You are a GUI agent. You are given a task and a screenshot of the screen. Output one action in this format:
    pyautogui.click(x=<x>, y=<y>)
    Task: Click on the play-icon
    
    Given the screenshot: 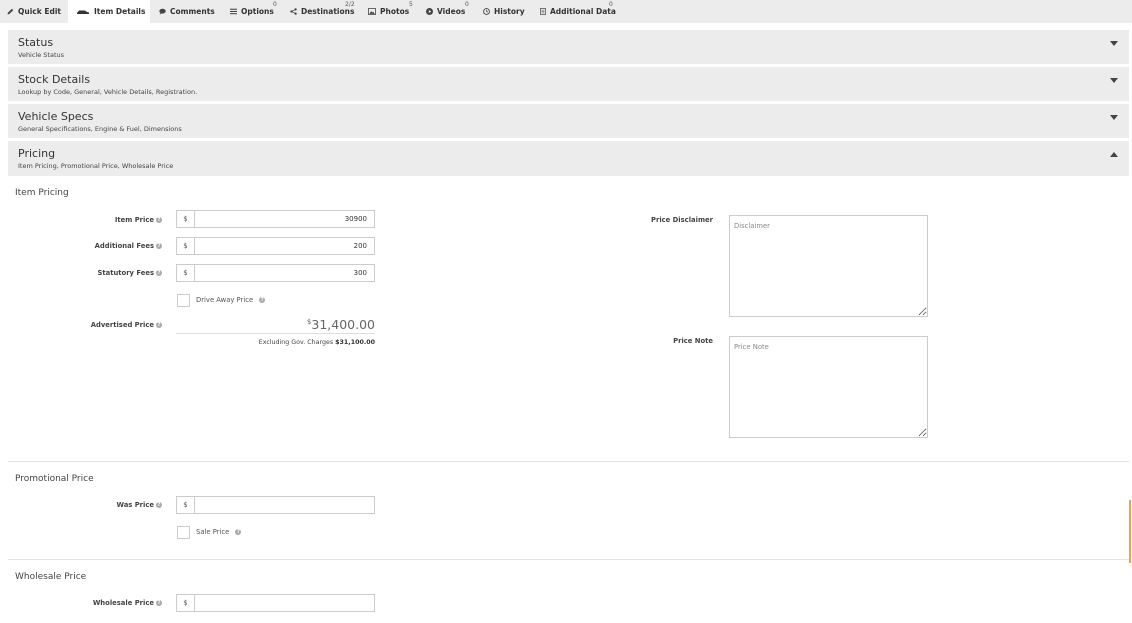 What is the action you would take?
    pyautogui.click(x=429, y=11)
    